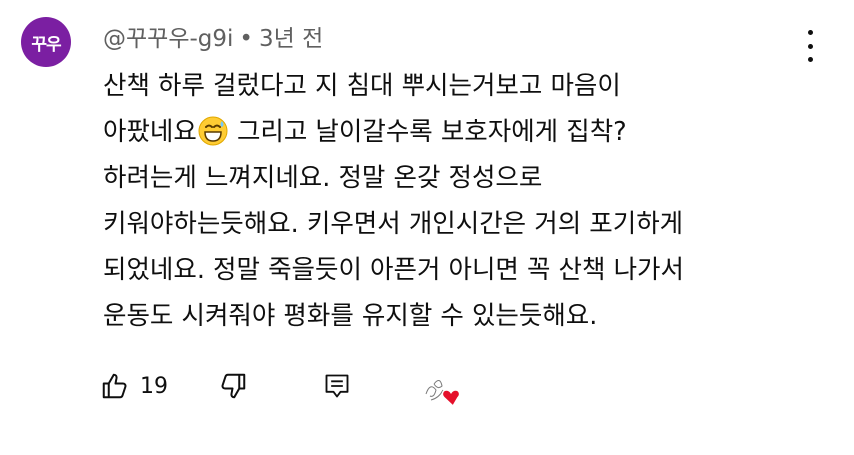  What do you see at coordinates (114, 386) in the screenshot?
I see `thumbs-up-icon` at bounding box center [114, 386].